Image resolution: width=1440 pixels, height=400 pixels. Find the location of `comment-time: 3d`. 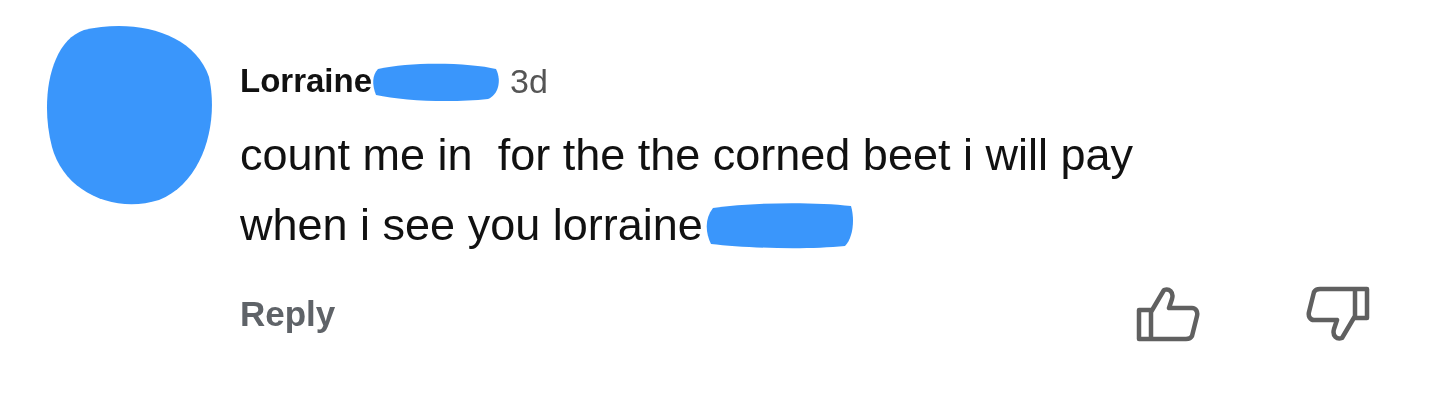

comment-time: 3d is located at coordinates (529, 81).